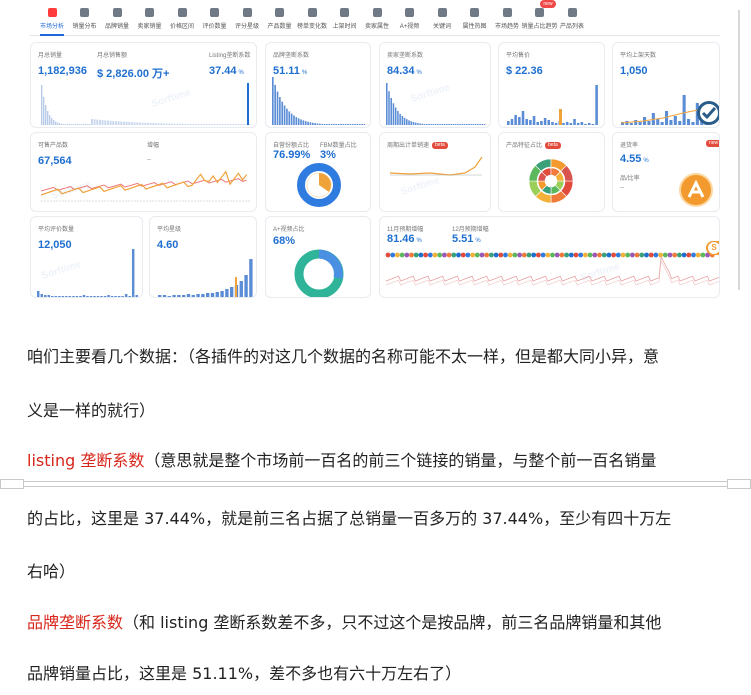 This screenshot has width=751, height=695. What do you see at coordinates (646, 161) in the screenshot?
I see `return-rate-unit: %` at bounding box center [646, 161].